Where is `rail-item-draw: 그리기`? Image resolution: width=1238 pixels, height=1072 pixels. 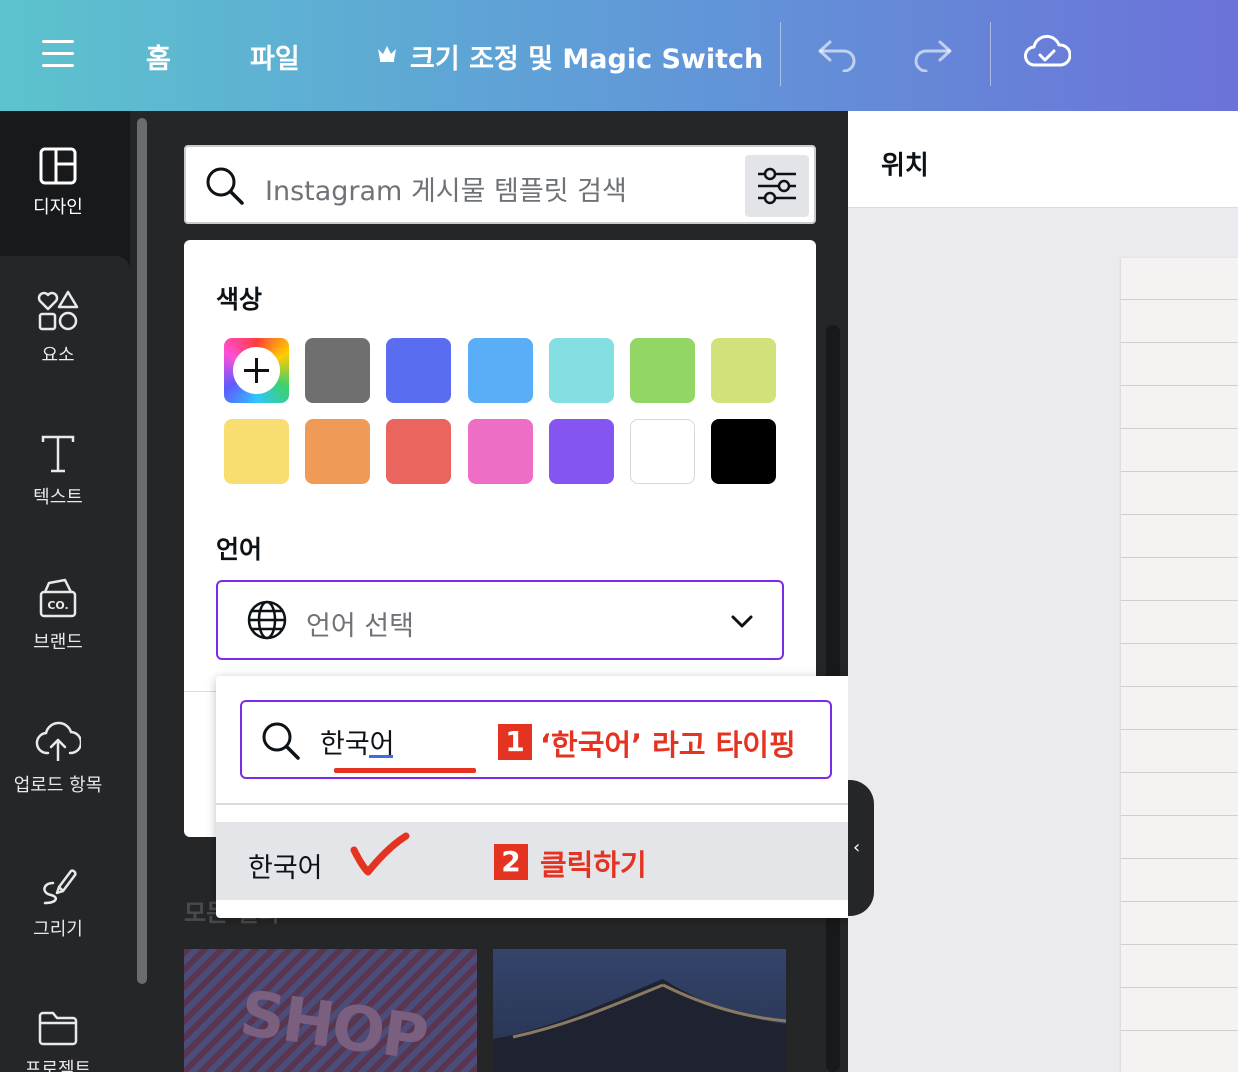
rail-item-draw: 그리기 is located at coordinates (58, 902).